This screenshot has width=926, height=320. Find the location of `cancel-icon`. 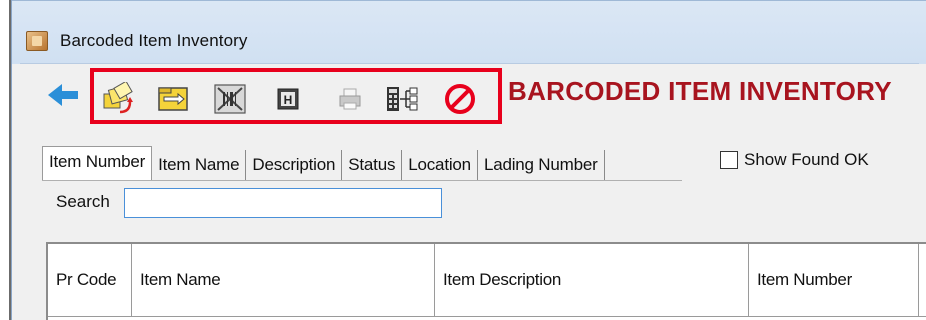

cancel-icon is located at coordinates (460, 99).